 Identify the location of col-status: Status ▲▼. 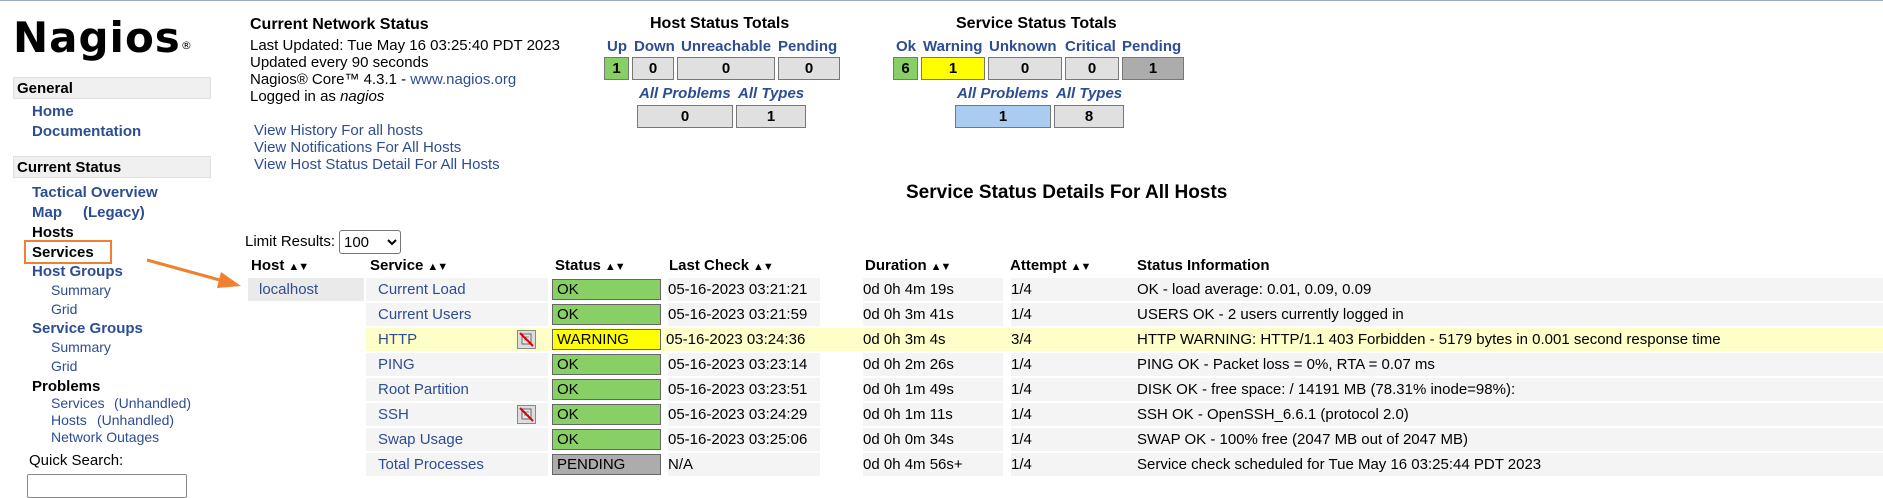
(590, 265).